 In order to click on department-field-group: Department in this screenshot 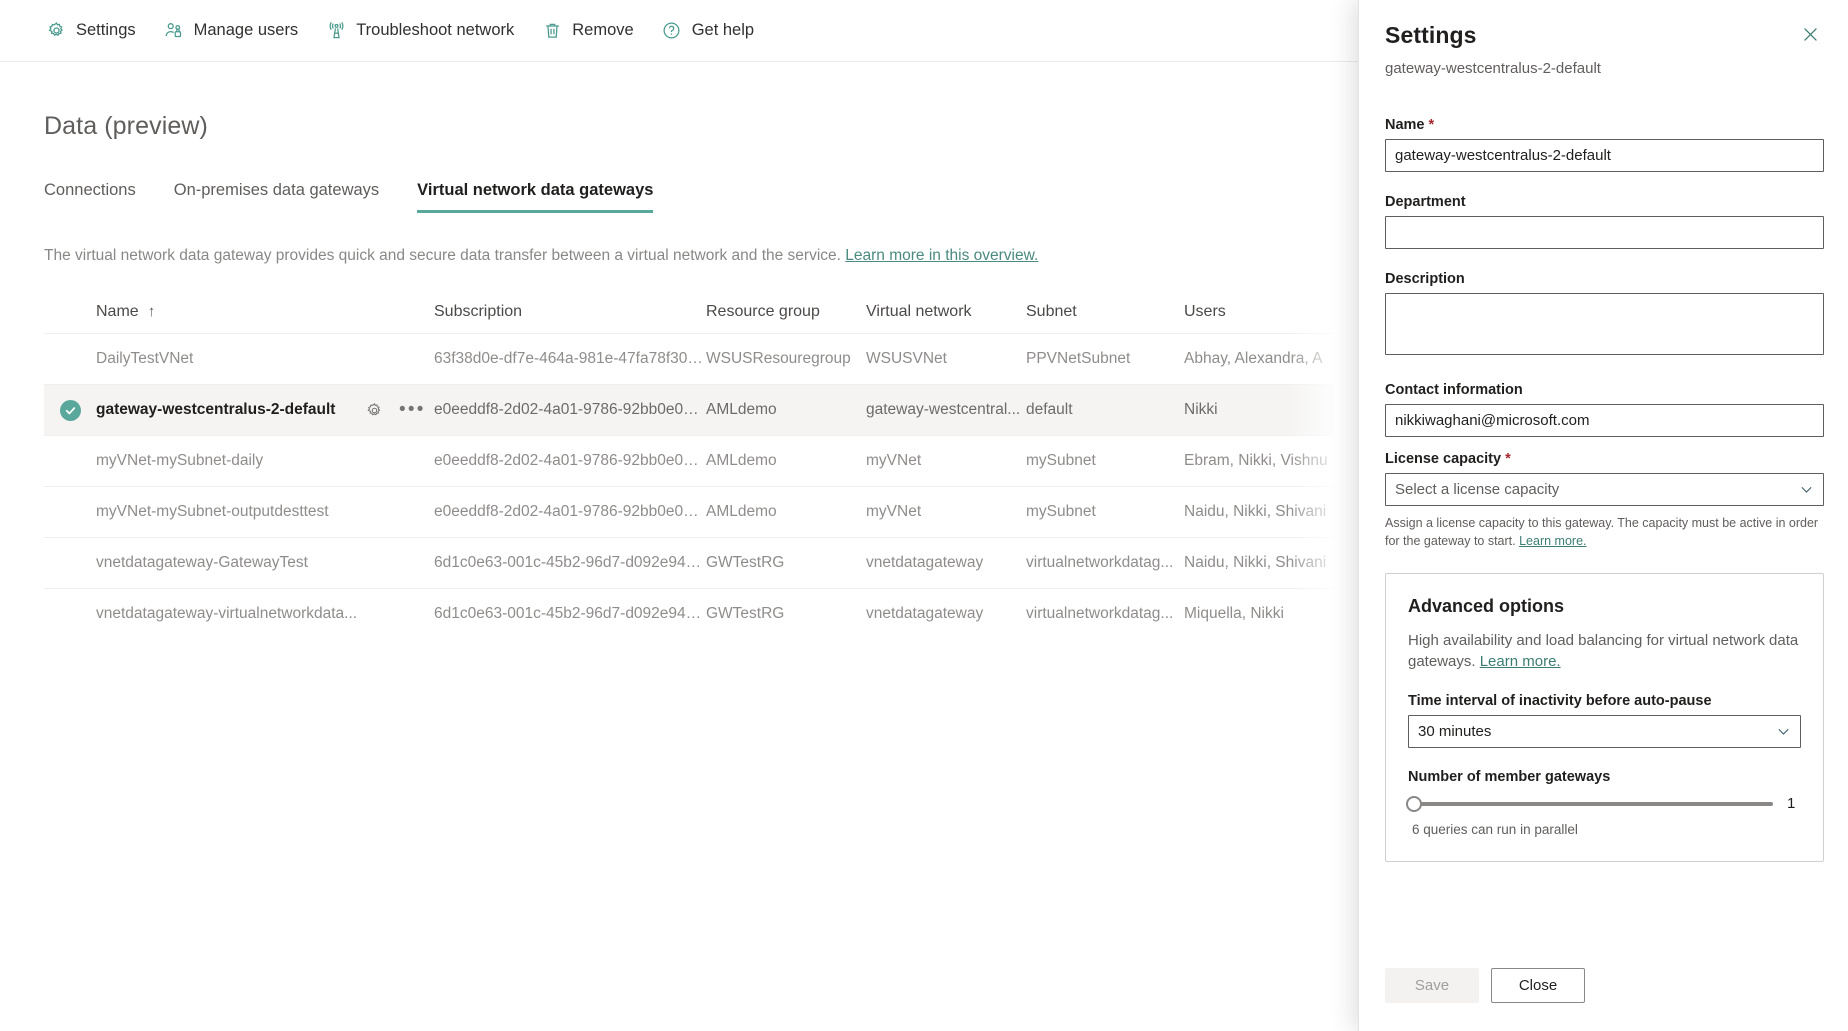, I will do `click(1604, 221)`.